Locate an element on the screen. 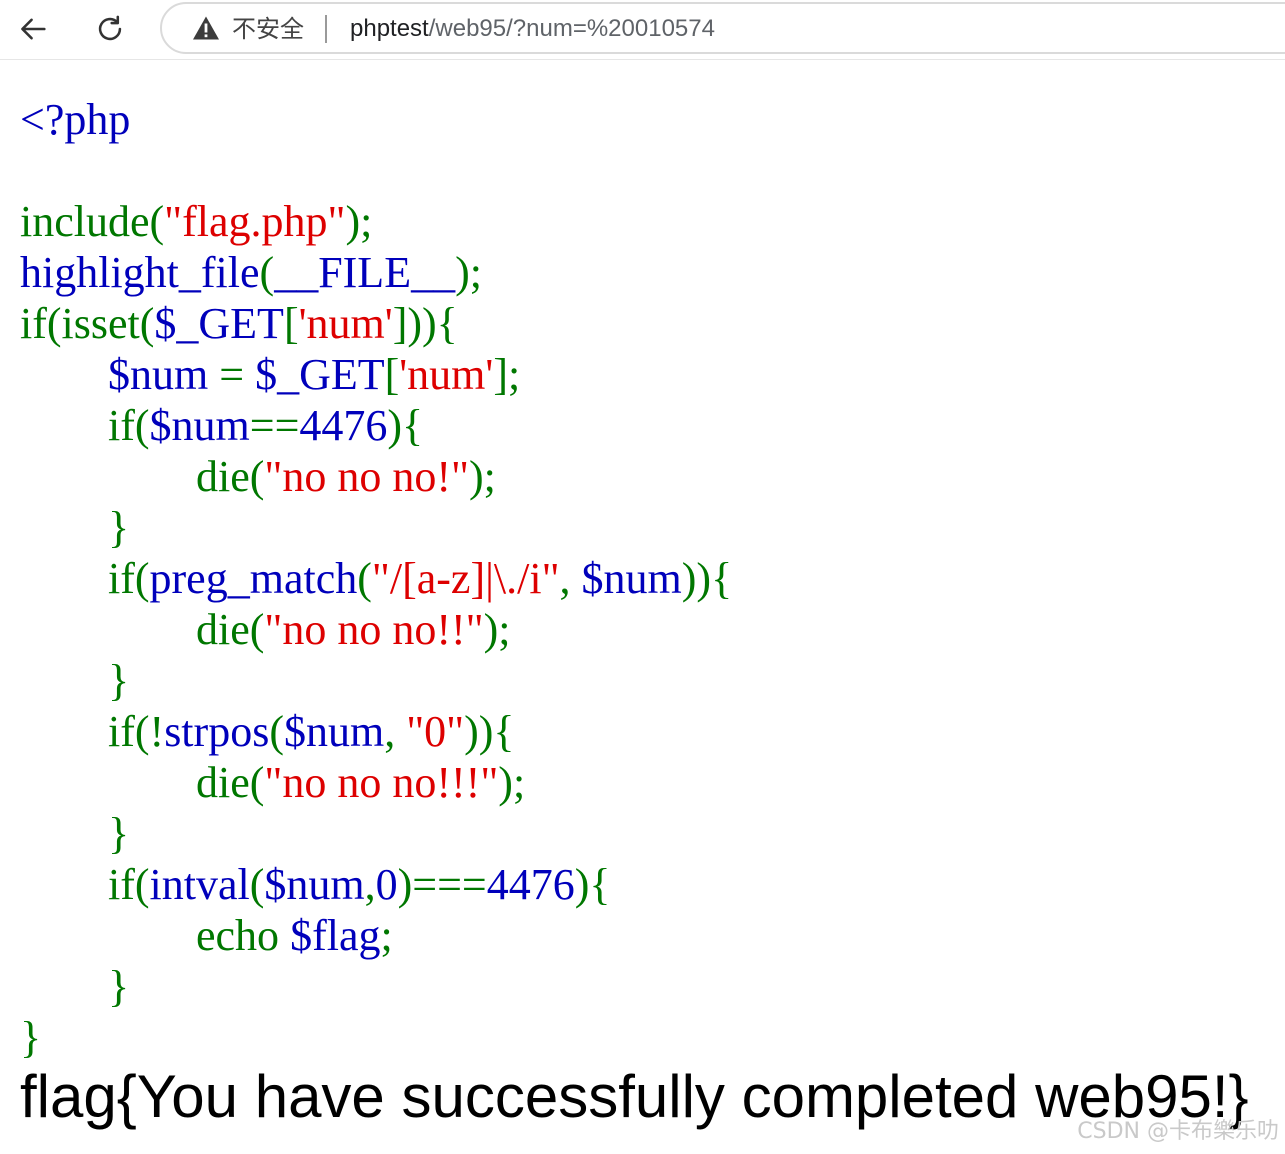 This screenshot has width=1285, height=1154. back-button is located at coordinates (33, 29).